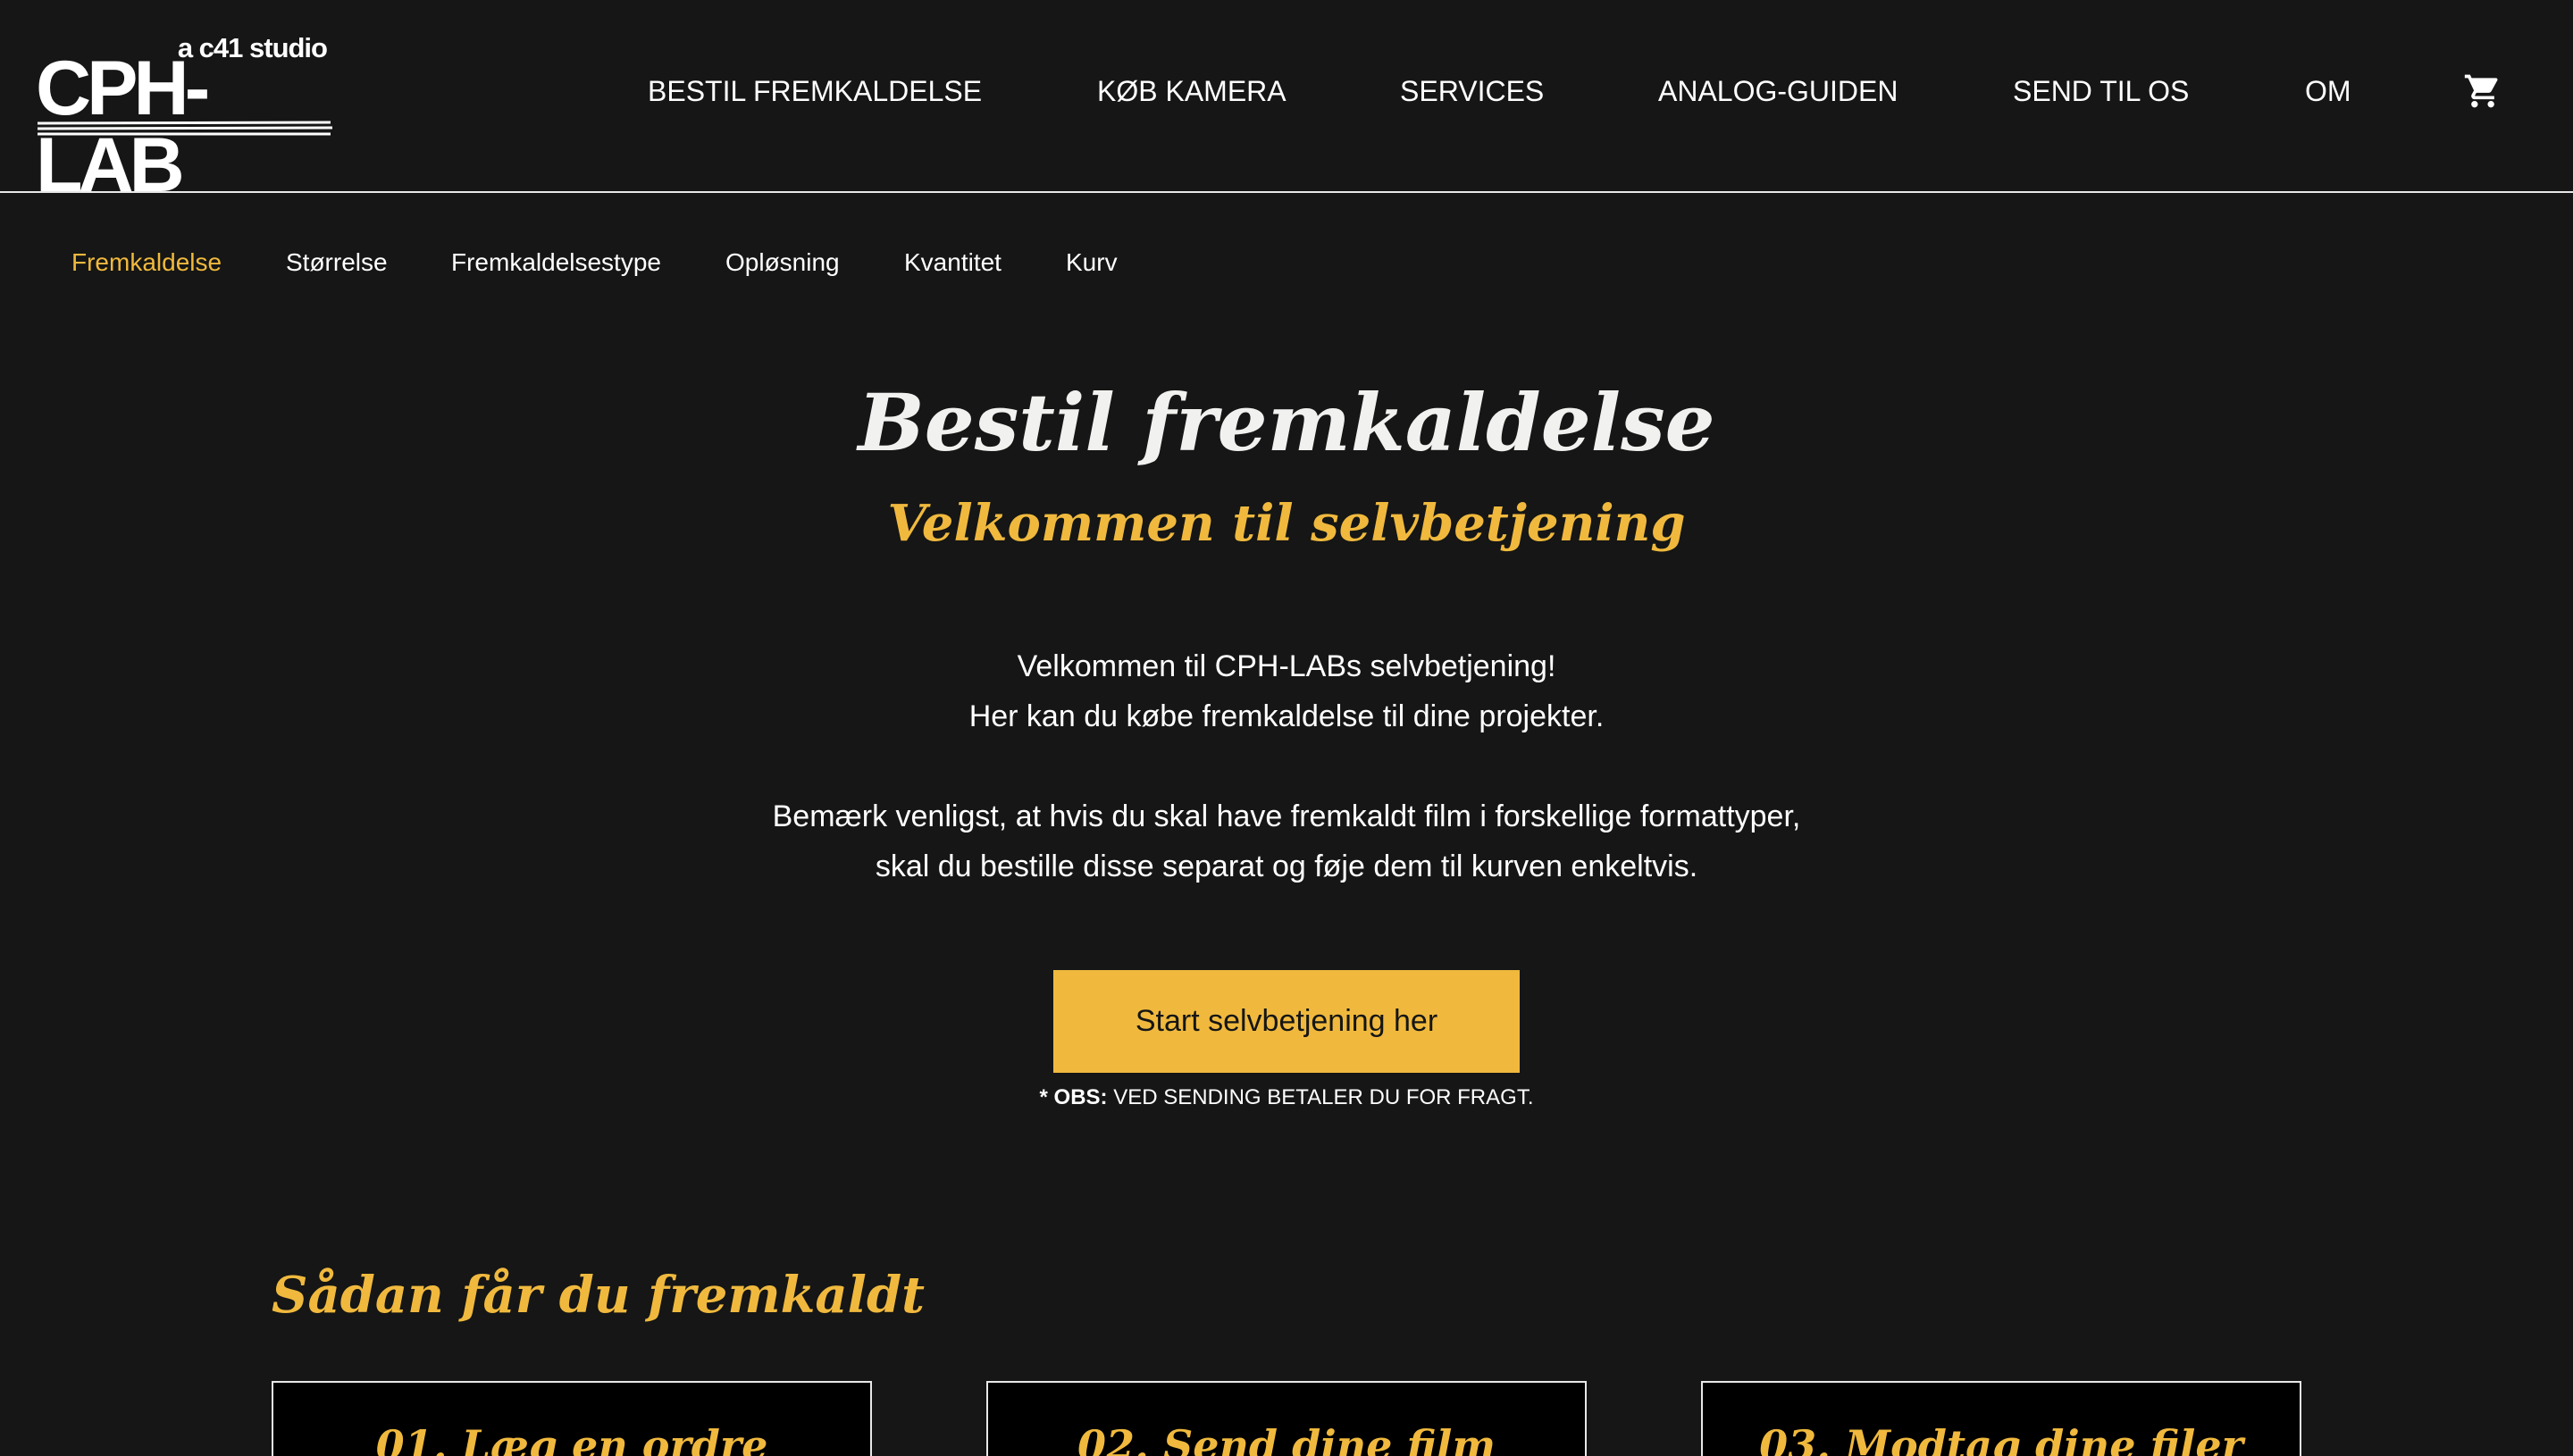 This screenshot has width=2573, height=1456. I want to click on subnav-kvantitet: Kvantitet, so click(953, 263).